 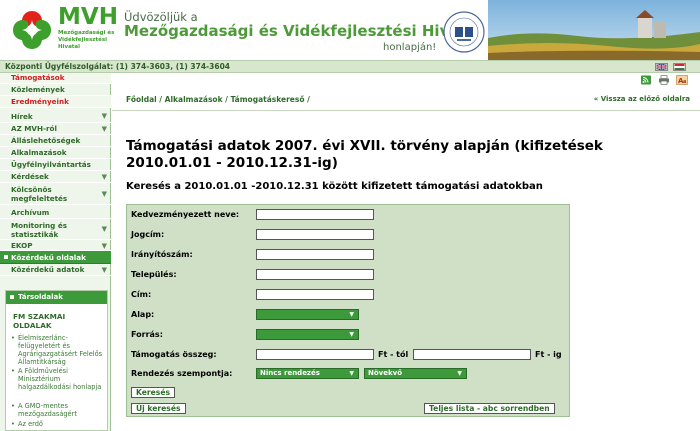 I want to click on sidebar-item-kozerdeku-adatok: Közérdekű adatok ▼, so click(x=55, y=270).